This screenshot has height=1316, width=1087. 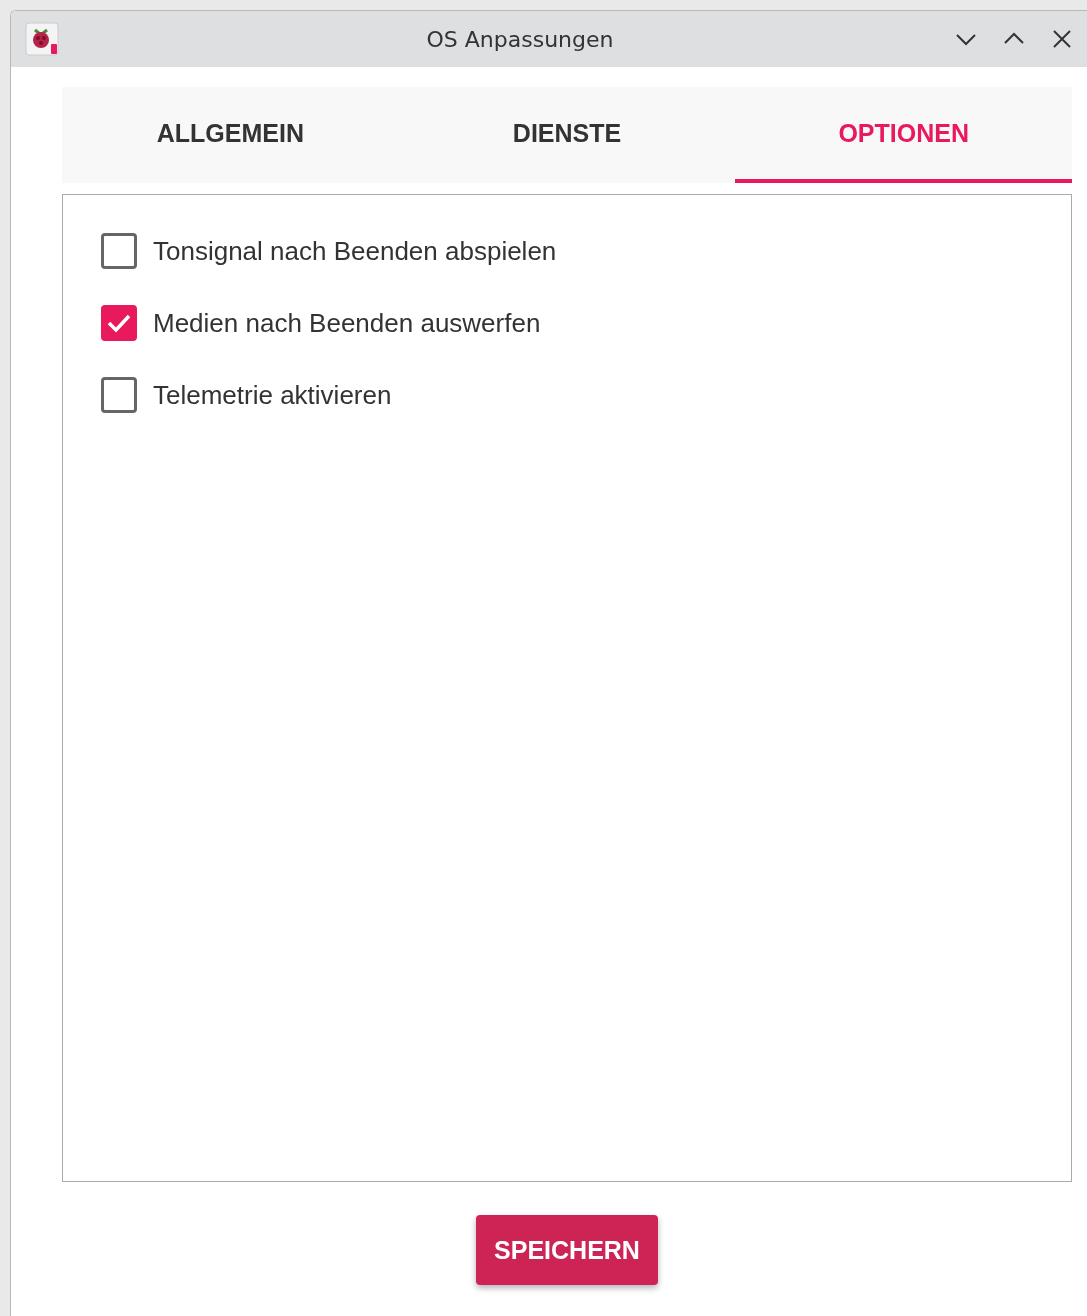 I want to click on checkbox-label: Medien nach Beenden auswerfen, so click(x=347, y=323).